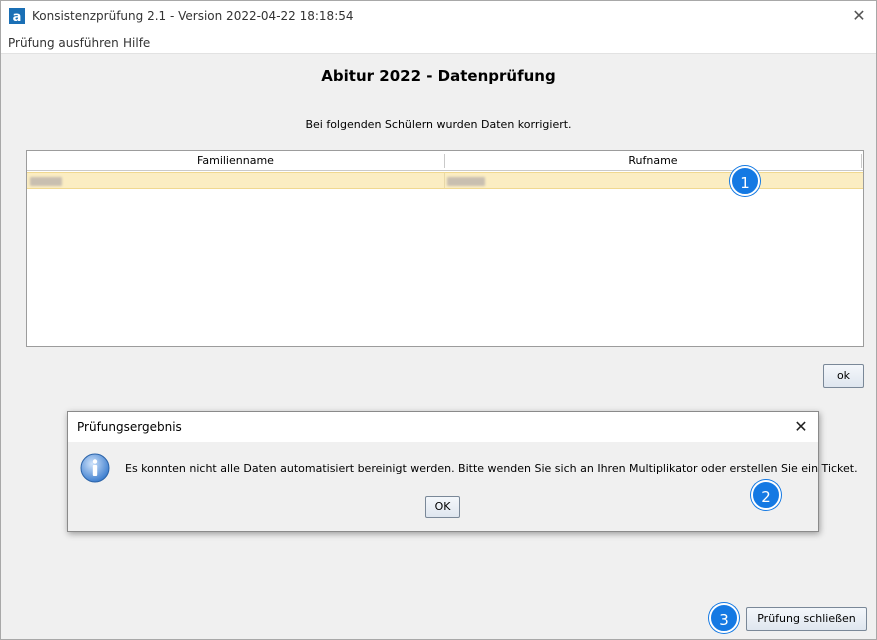 The width and height of the screenshot is (877, 640). What do you see at coordinates (438, 76) in the screenshot?
I see `page-title: Abitur 2022 - Datenprüfung` at bounding box center [438, 76].